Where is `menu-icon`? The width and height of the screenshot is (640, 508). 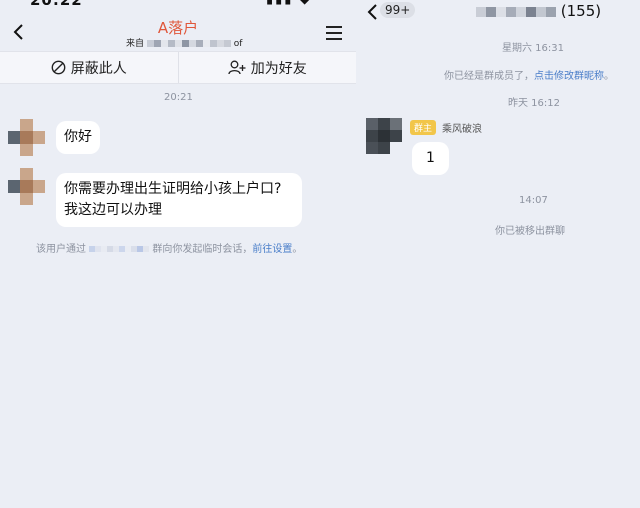
menu-icon is located at coordinates (334, 33).